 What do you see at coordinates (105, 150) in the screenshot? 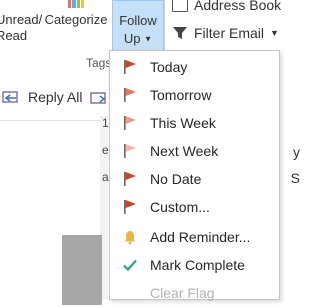
I see `text-fragment: e` at bounding box center [105, 150].